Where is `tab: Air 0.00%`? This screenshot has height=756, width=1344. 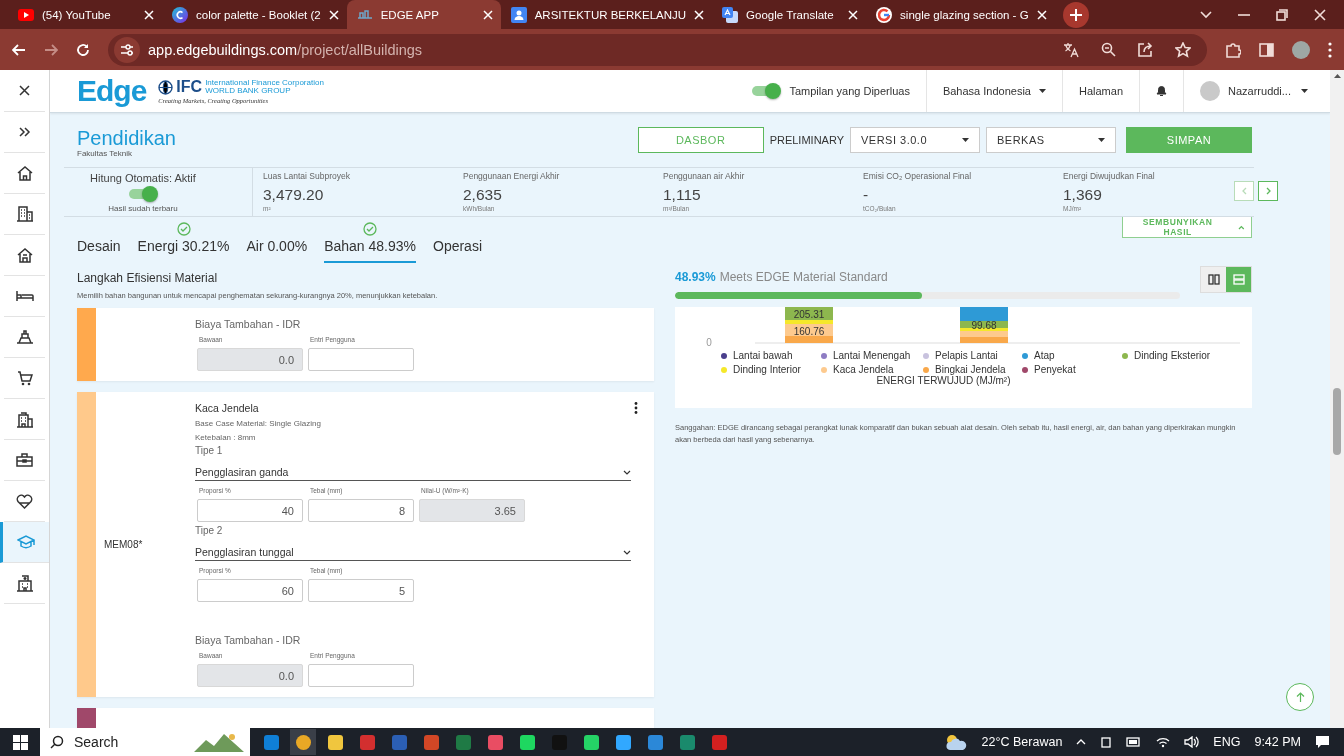 tab: Air 0.00% is located at coordinates (277, 242).